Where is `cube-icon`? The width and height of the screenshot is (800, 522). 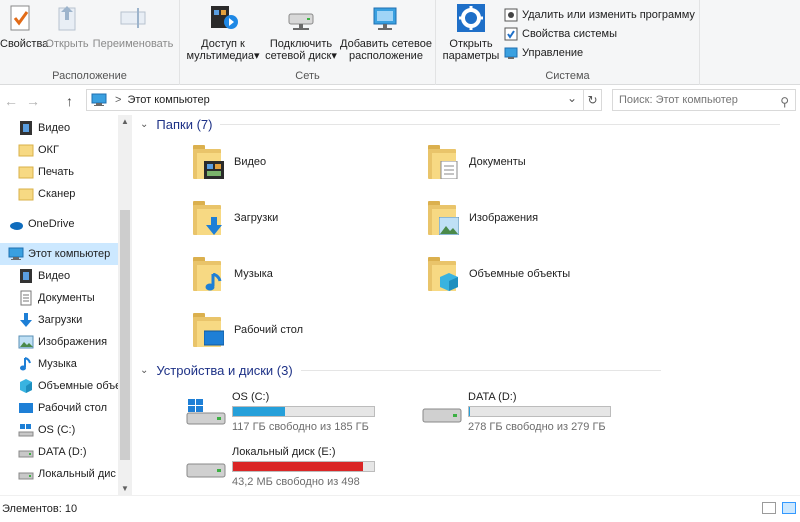 cube-icon is located at coordinates (26, 386).